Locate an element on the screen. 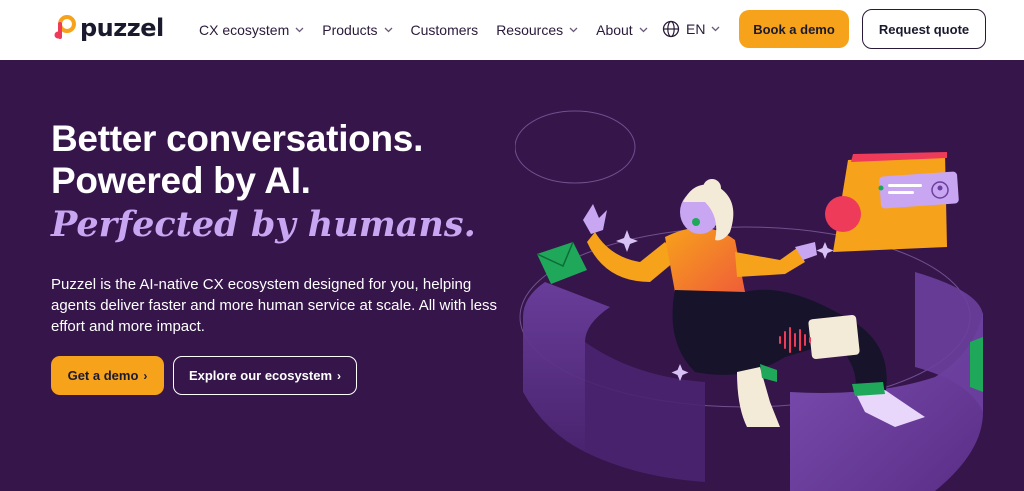 This screenshot has height=491, width=1024. hero-headline-line-3: Perfected by humans. is located at coordinates (263, 224).